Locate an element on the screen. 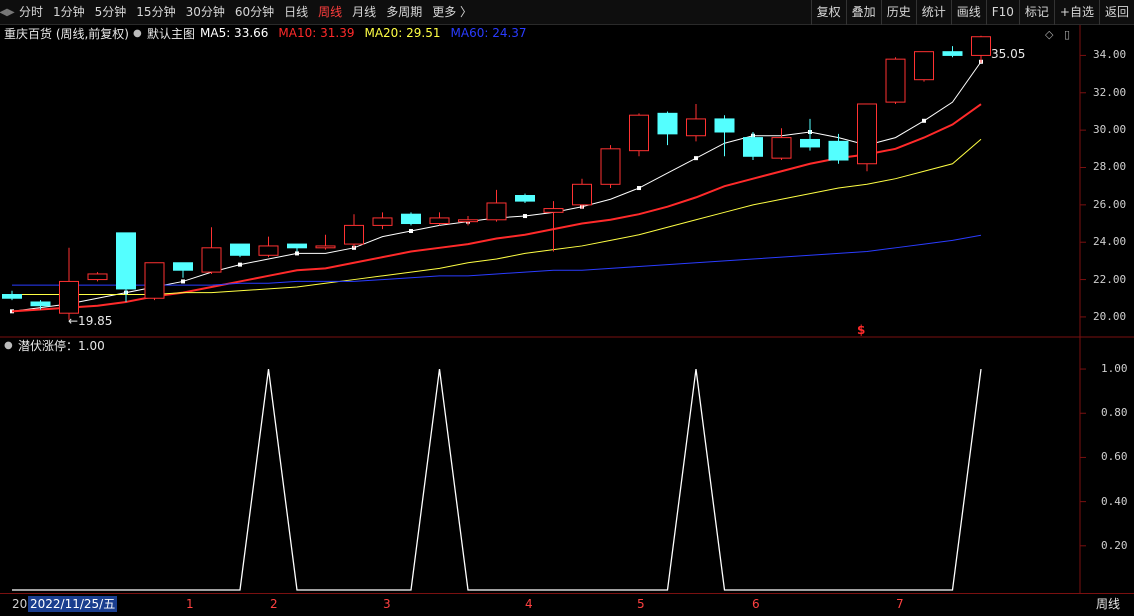  toolbar-button-6: 标记 is located at coordinates (1036, 12).